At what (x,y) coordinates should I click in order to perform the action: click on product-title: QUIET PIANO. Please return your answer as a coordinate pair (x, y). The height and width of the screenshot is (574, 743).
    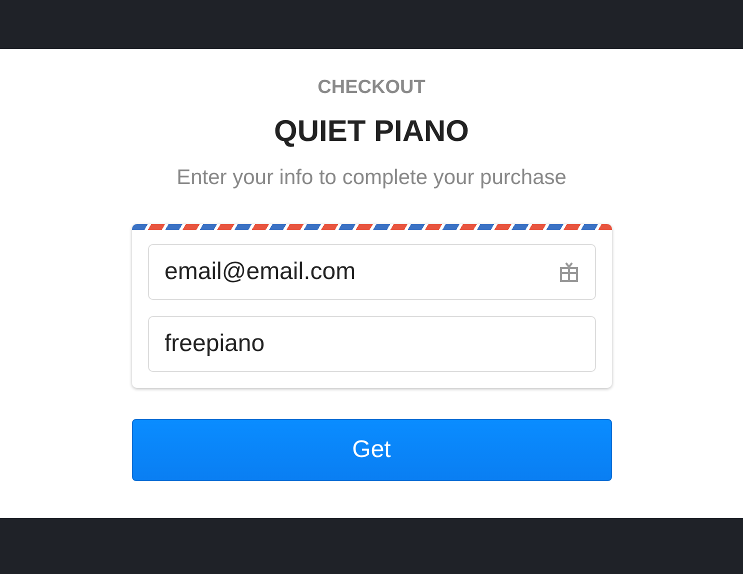
    Looking at the image, I should click on (371, 132).